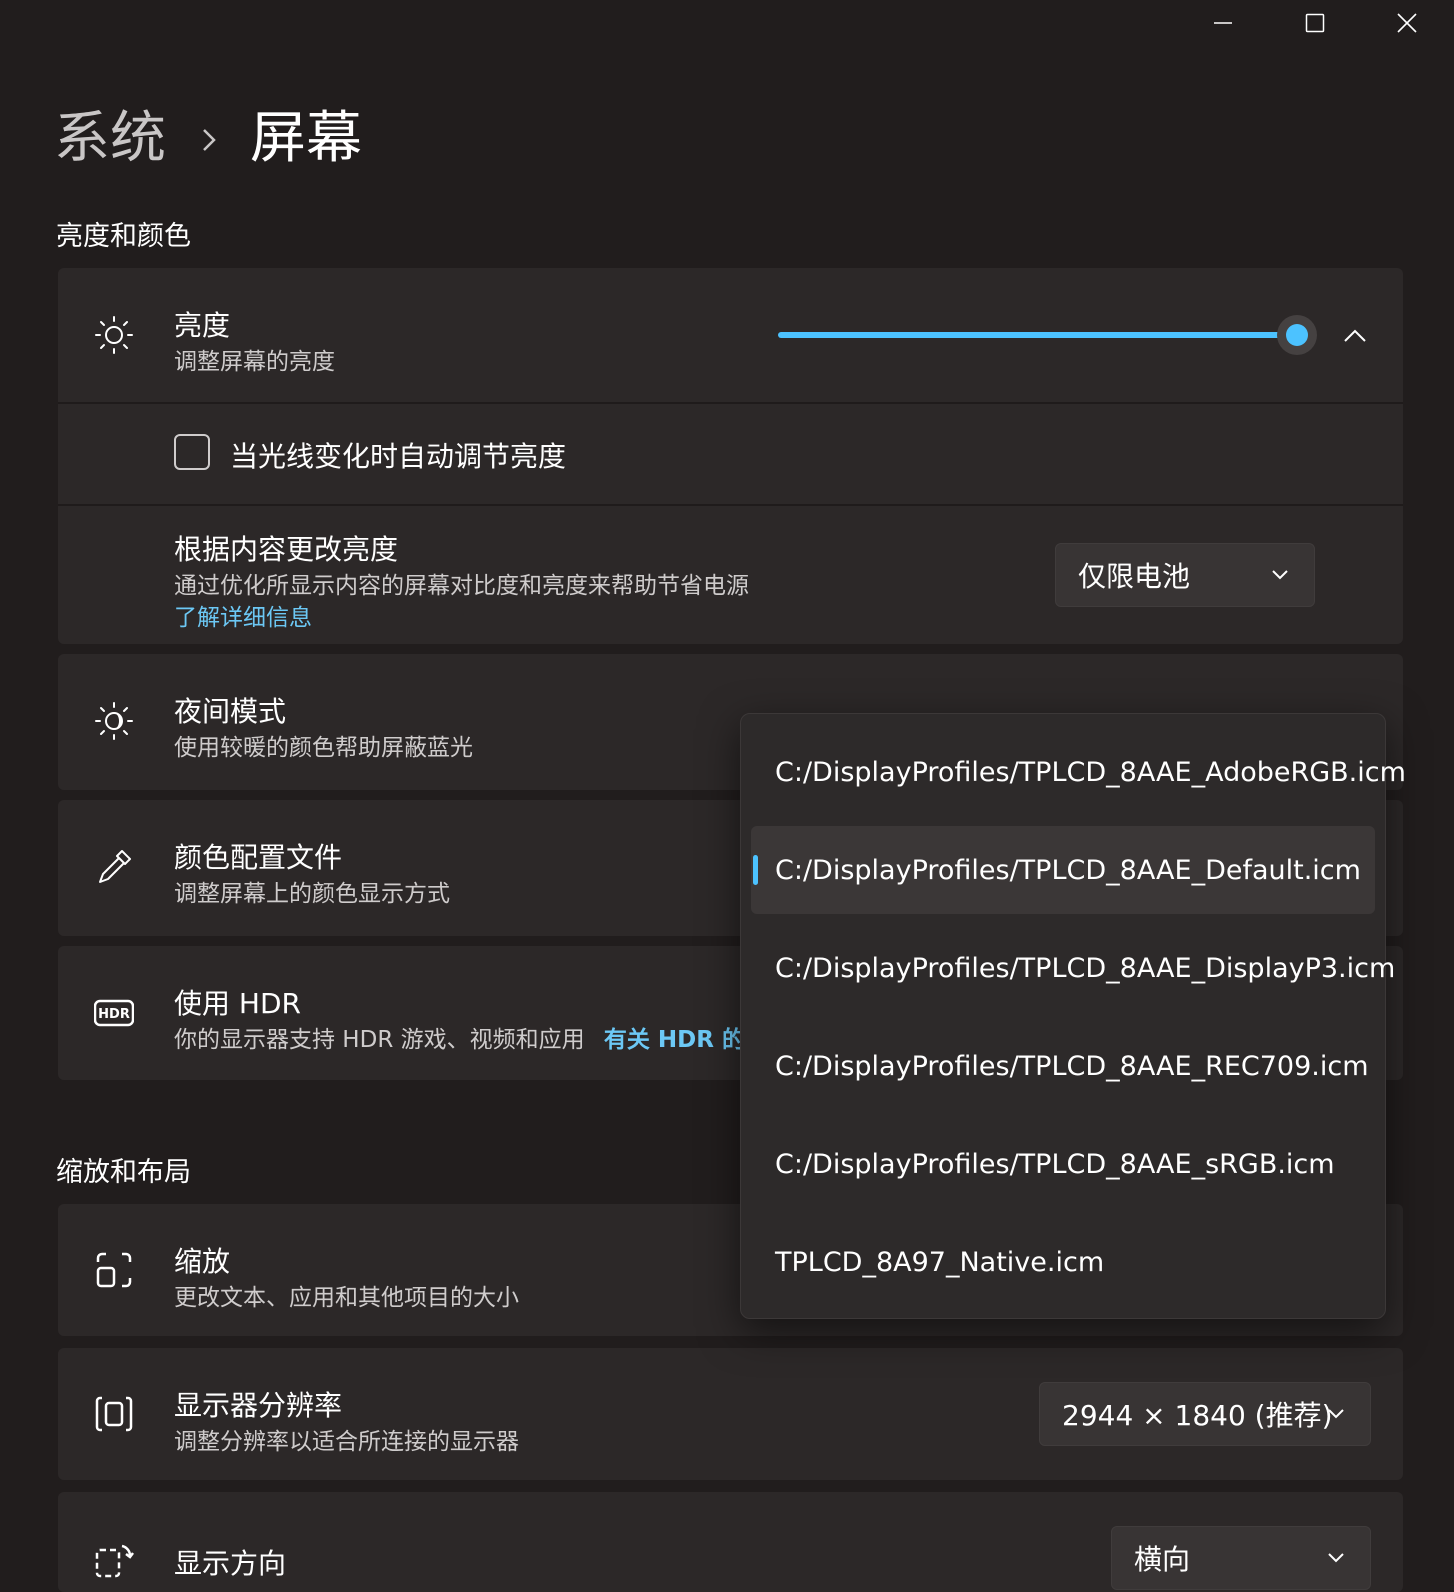  I want to click on auto-brightness-row: 当光线变化时自动调节亮度, so click(730, 454).